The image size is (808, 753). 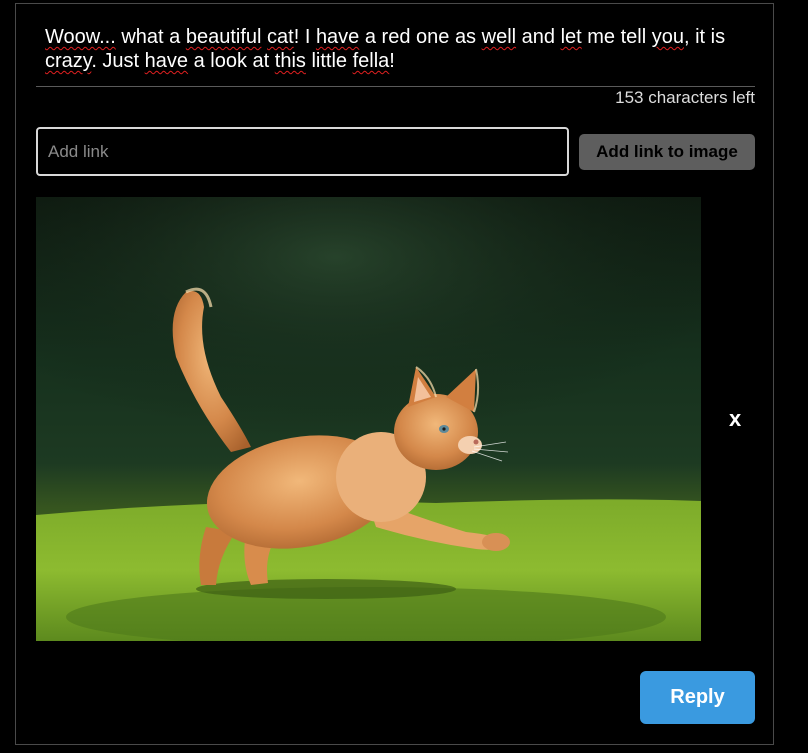 What do you see at coordinates (371, 61) in the screenshot?
I see `misspelled-word: fella` at bounding box center [371, 61].